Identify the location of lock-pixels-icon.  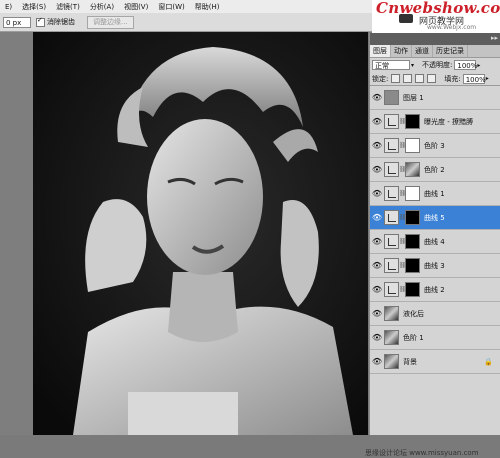
(408, 78).